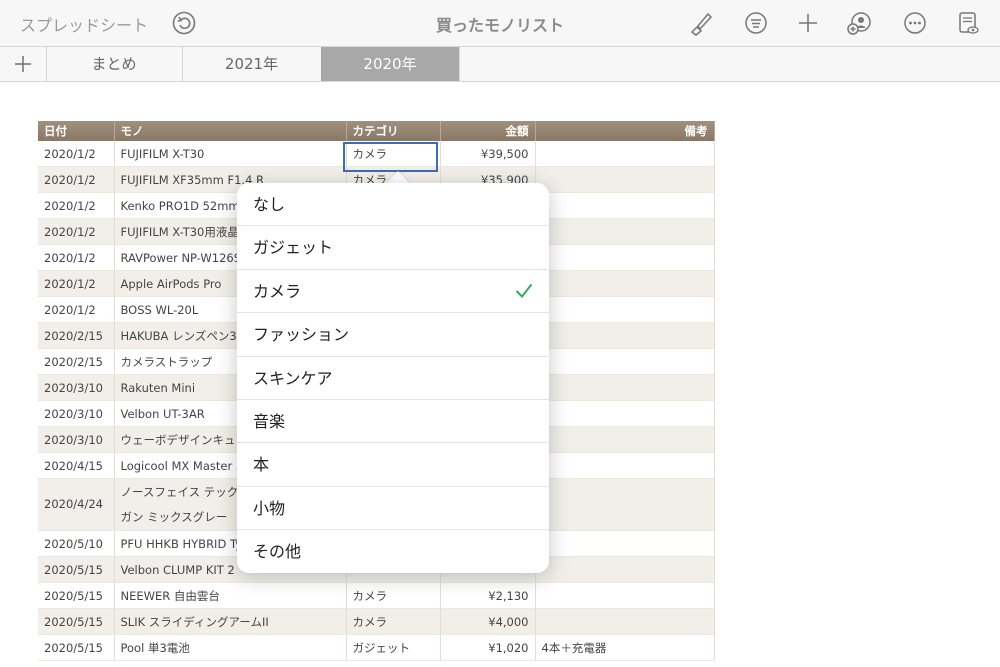 This screenshot has height=667, width=1000. I want to click on table-cell: ¥2,130, so click(488, 595).